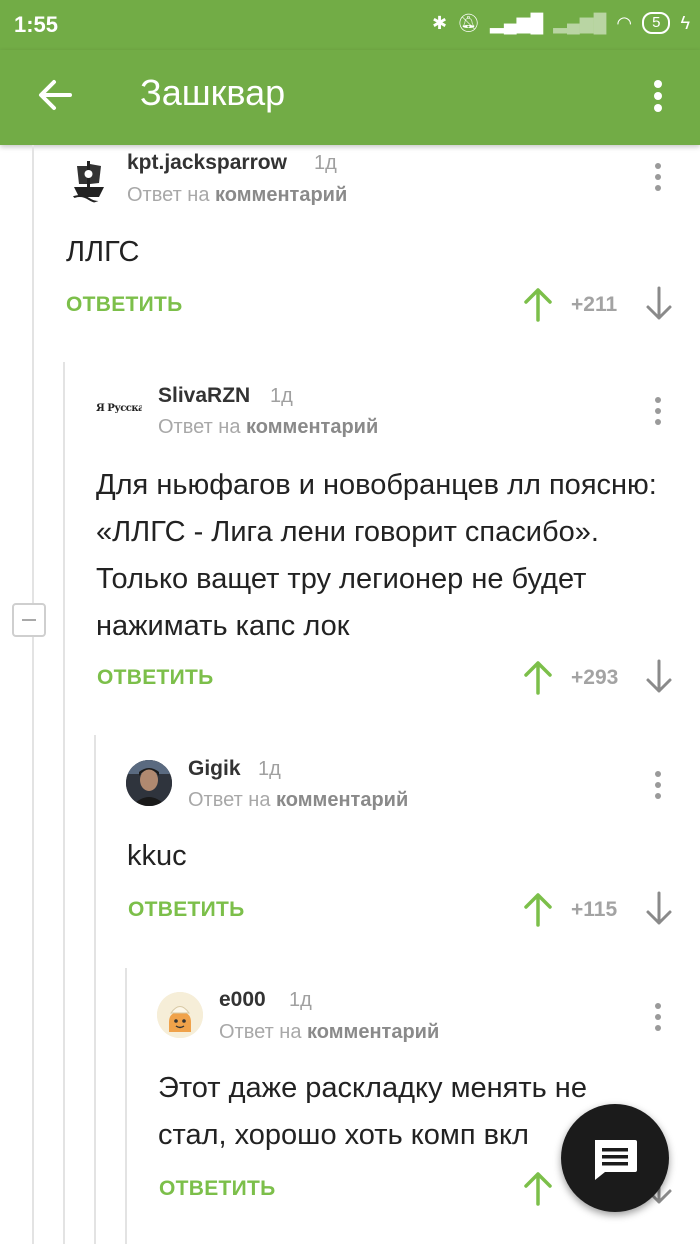 The image size is (700, 1244). What do you see at coordinates (350, 97) in the screenshot?
I see `app-bar: Зашквар` at bounding box center [350, 97].